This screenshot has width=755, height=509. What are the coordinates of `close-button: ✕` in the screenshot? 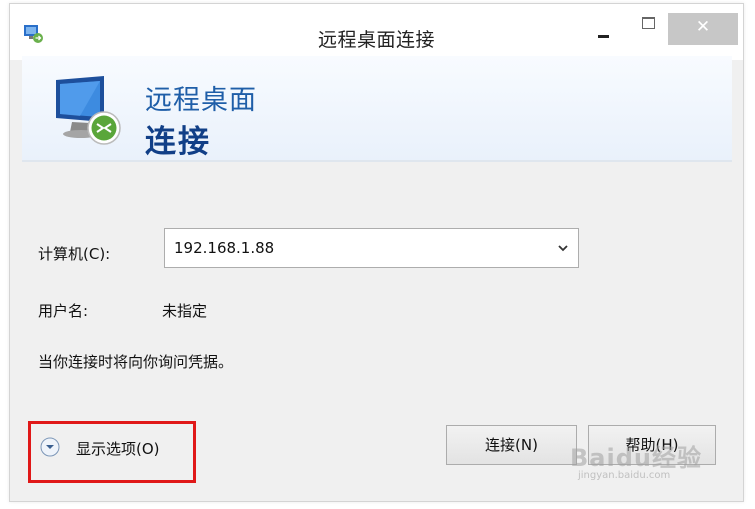 It's located at (703, 29).